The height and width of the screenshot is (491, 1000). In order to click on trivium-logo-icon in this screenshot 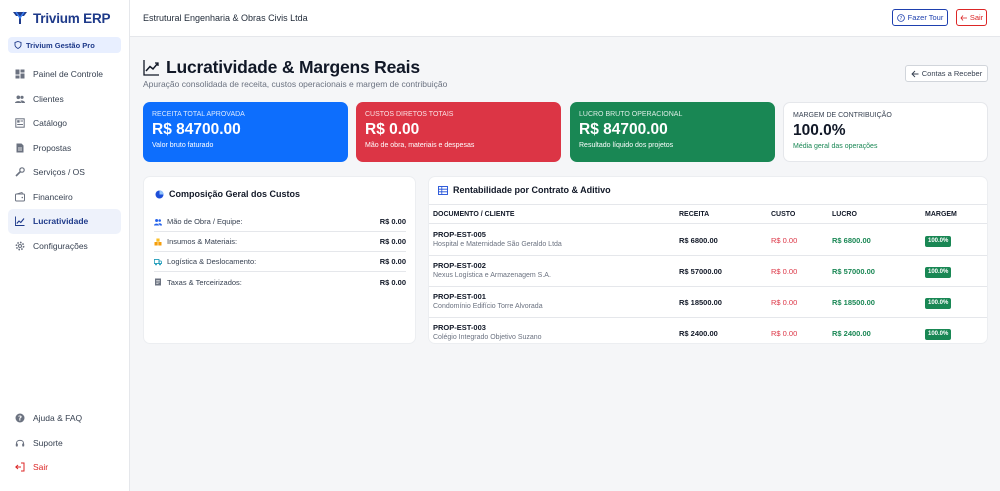, I will do `click(20, 18)`.